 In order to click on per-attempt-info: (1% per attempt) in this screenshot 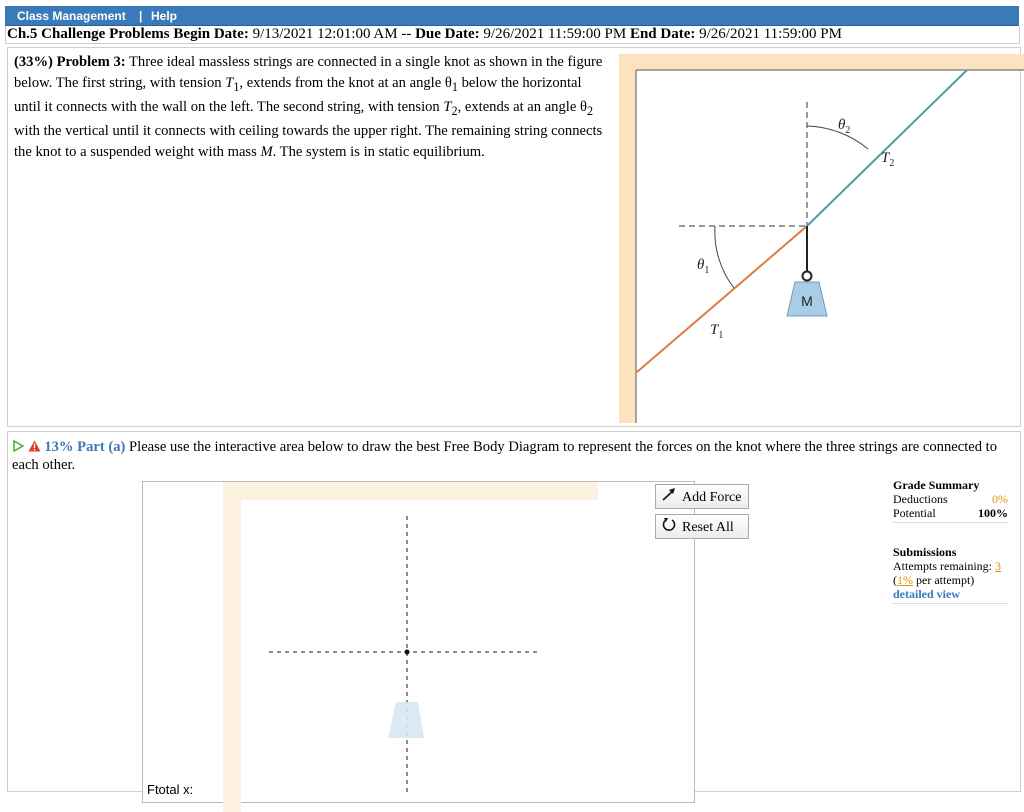, I will do `click(934, 580)`.